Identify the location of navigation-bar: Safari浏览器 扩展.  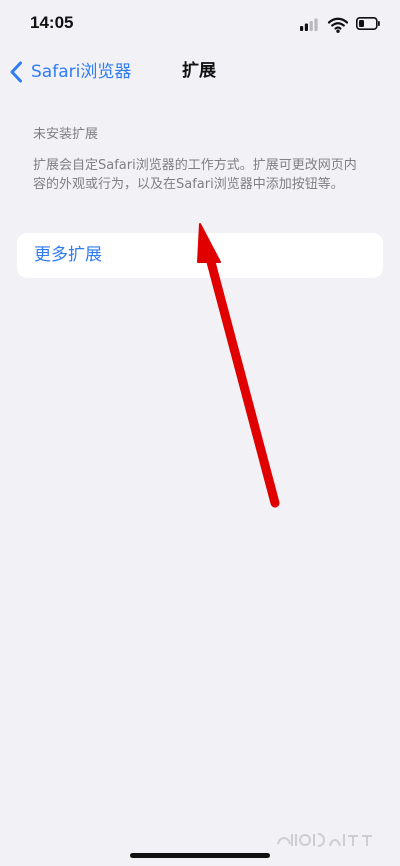
(200, 72).